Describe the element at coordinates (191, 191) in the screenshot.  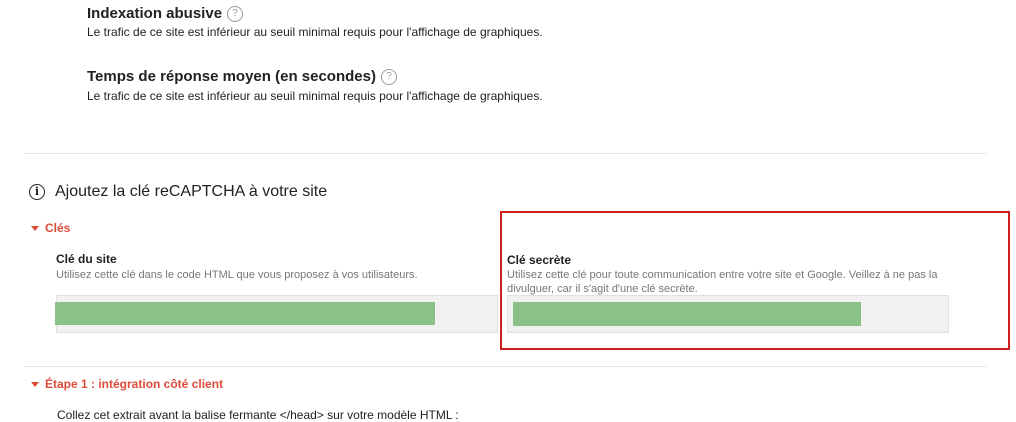
I see `section-title-text: Ajoutez la clé reCAPTCHA à votre site` at that location.